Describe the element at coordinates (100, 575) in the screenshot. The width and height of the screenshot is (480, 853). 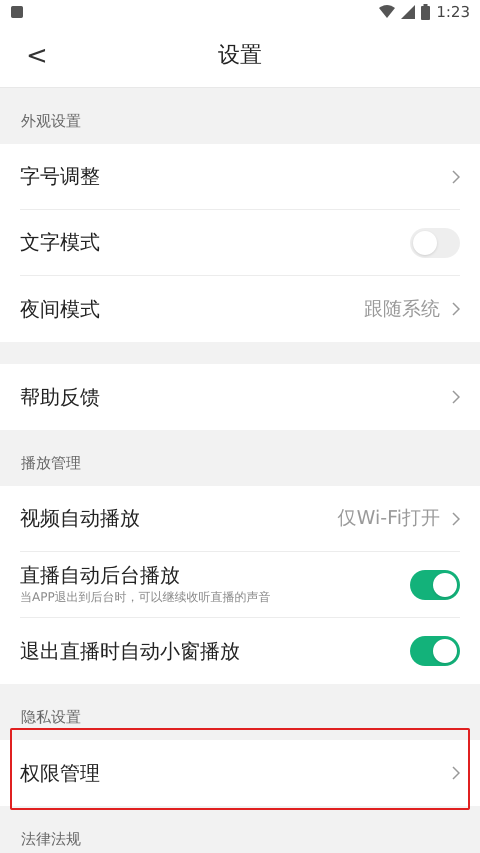
I see `row-label: 直播自动后台播放` at that location.